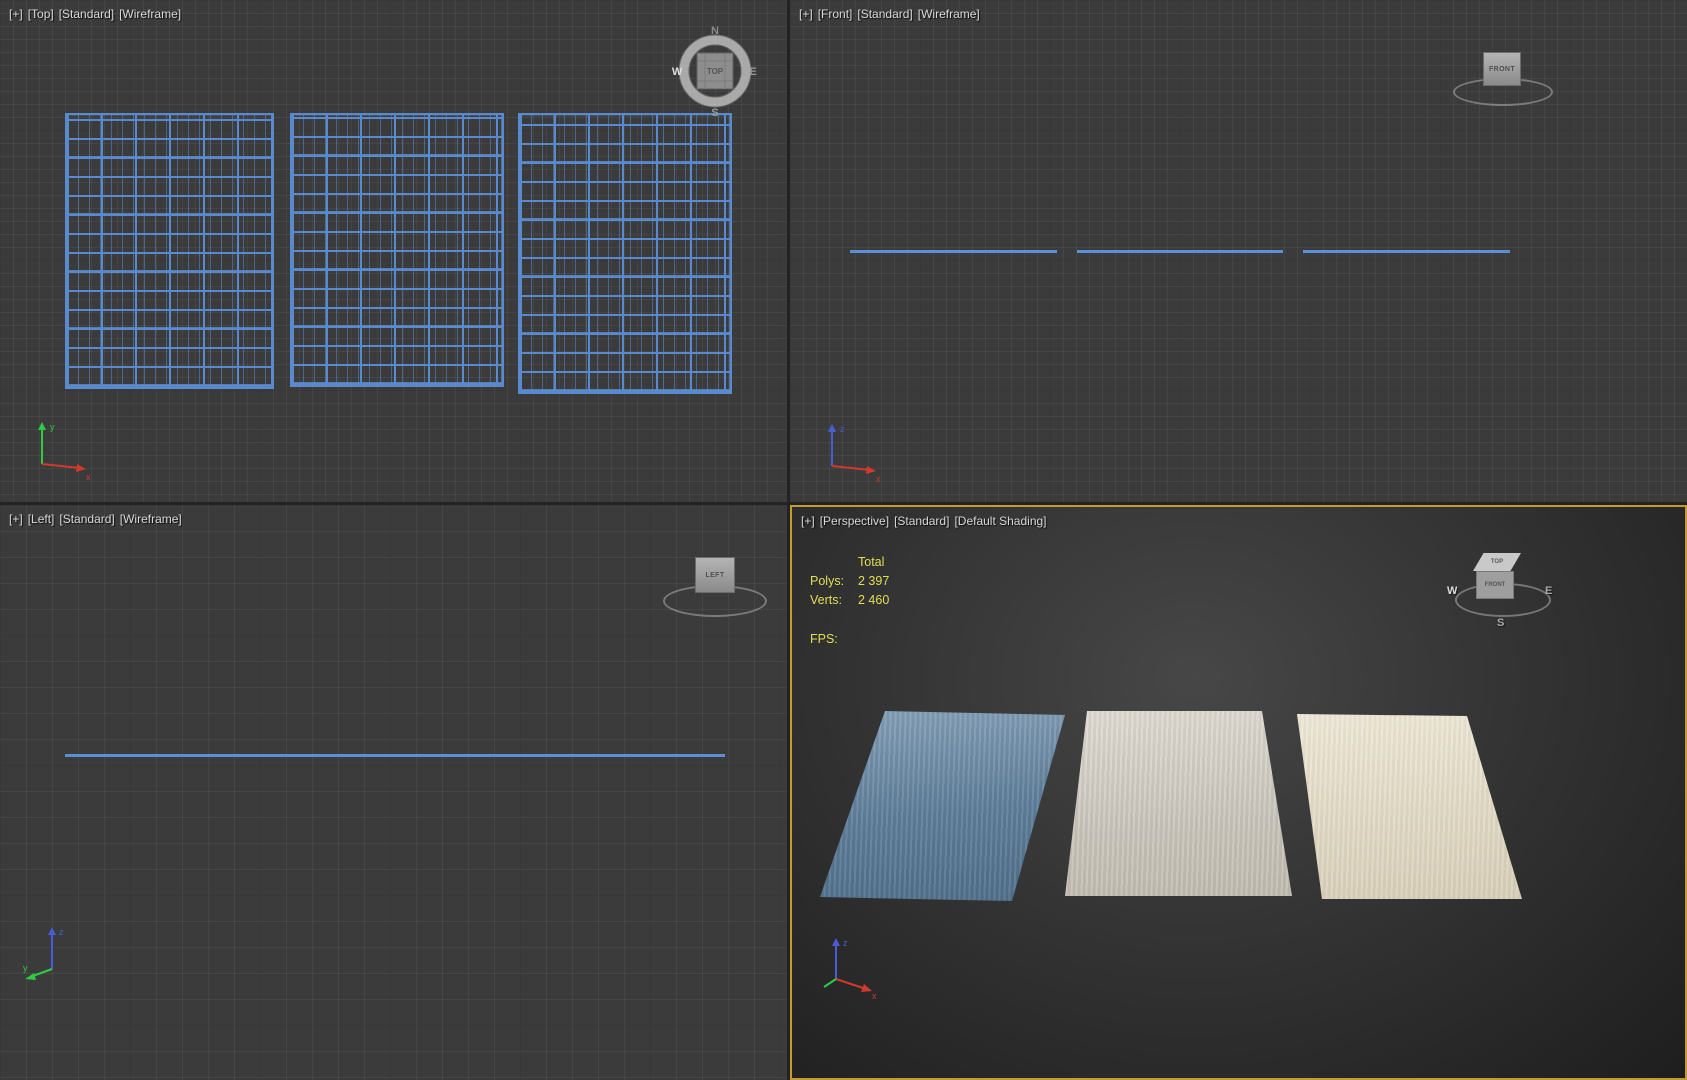  Describe the element at coordinates (826, 600) in the screenshot. I see `stats-verts-label: Verts:` at that location.